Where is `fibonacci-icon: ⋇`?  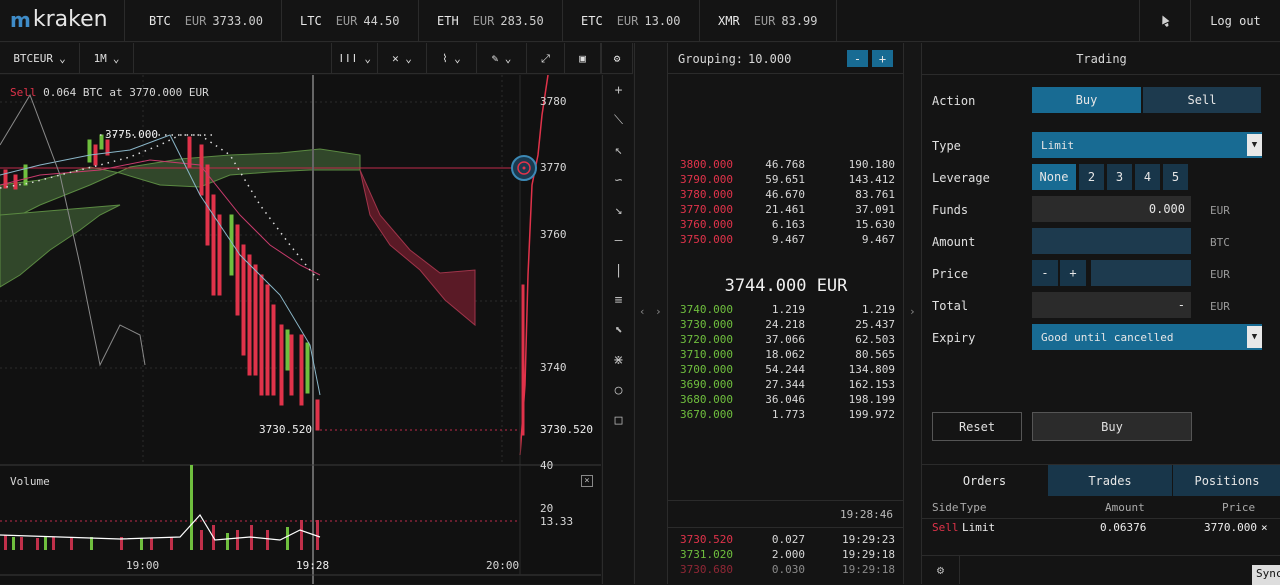
fibonacci-icon: ⋇ is located at coordinates (618, 360).